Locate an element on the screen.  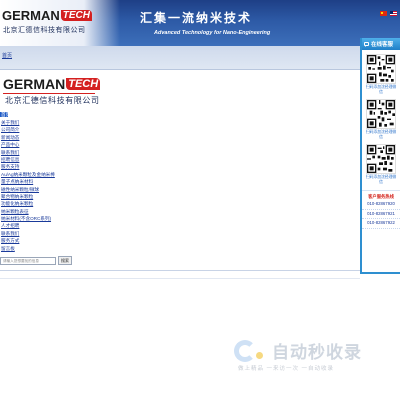
uk-flag-icon is located at coordinates (393, 13).